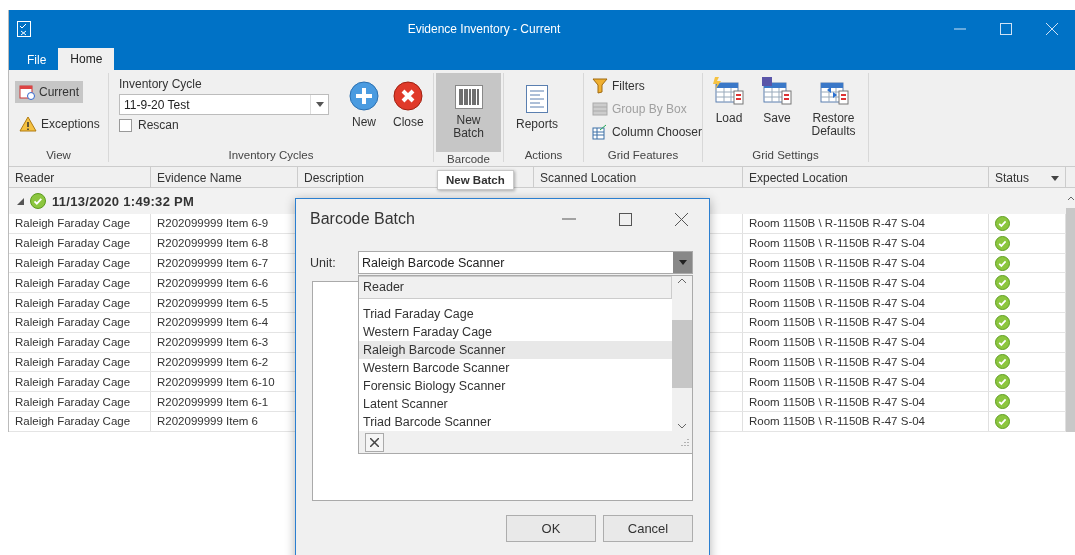 The image size is (1075, 555). Describe the element at coordinates (537, 99) in the screenshot. I see `report-icon` at that location.